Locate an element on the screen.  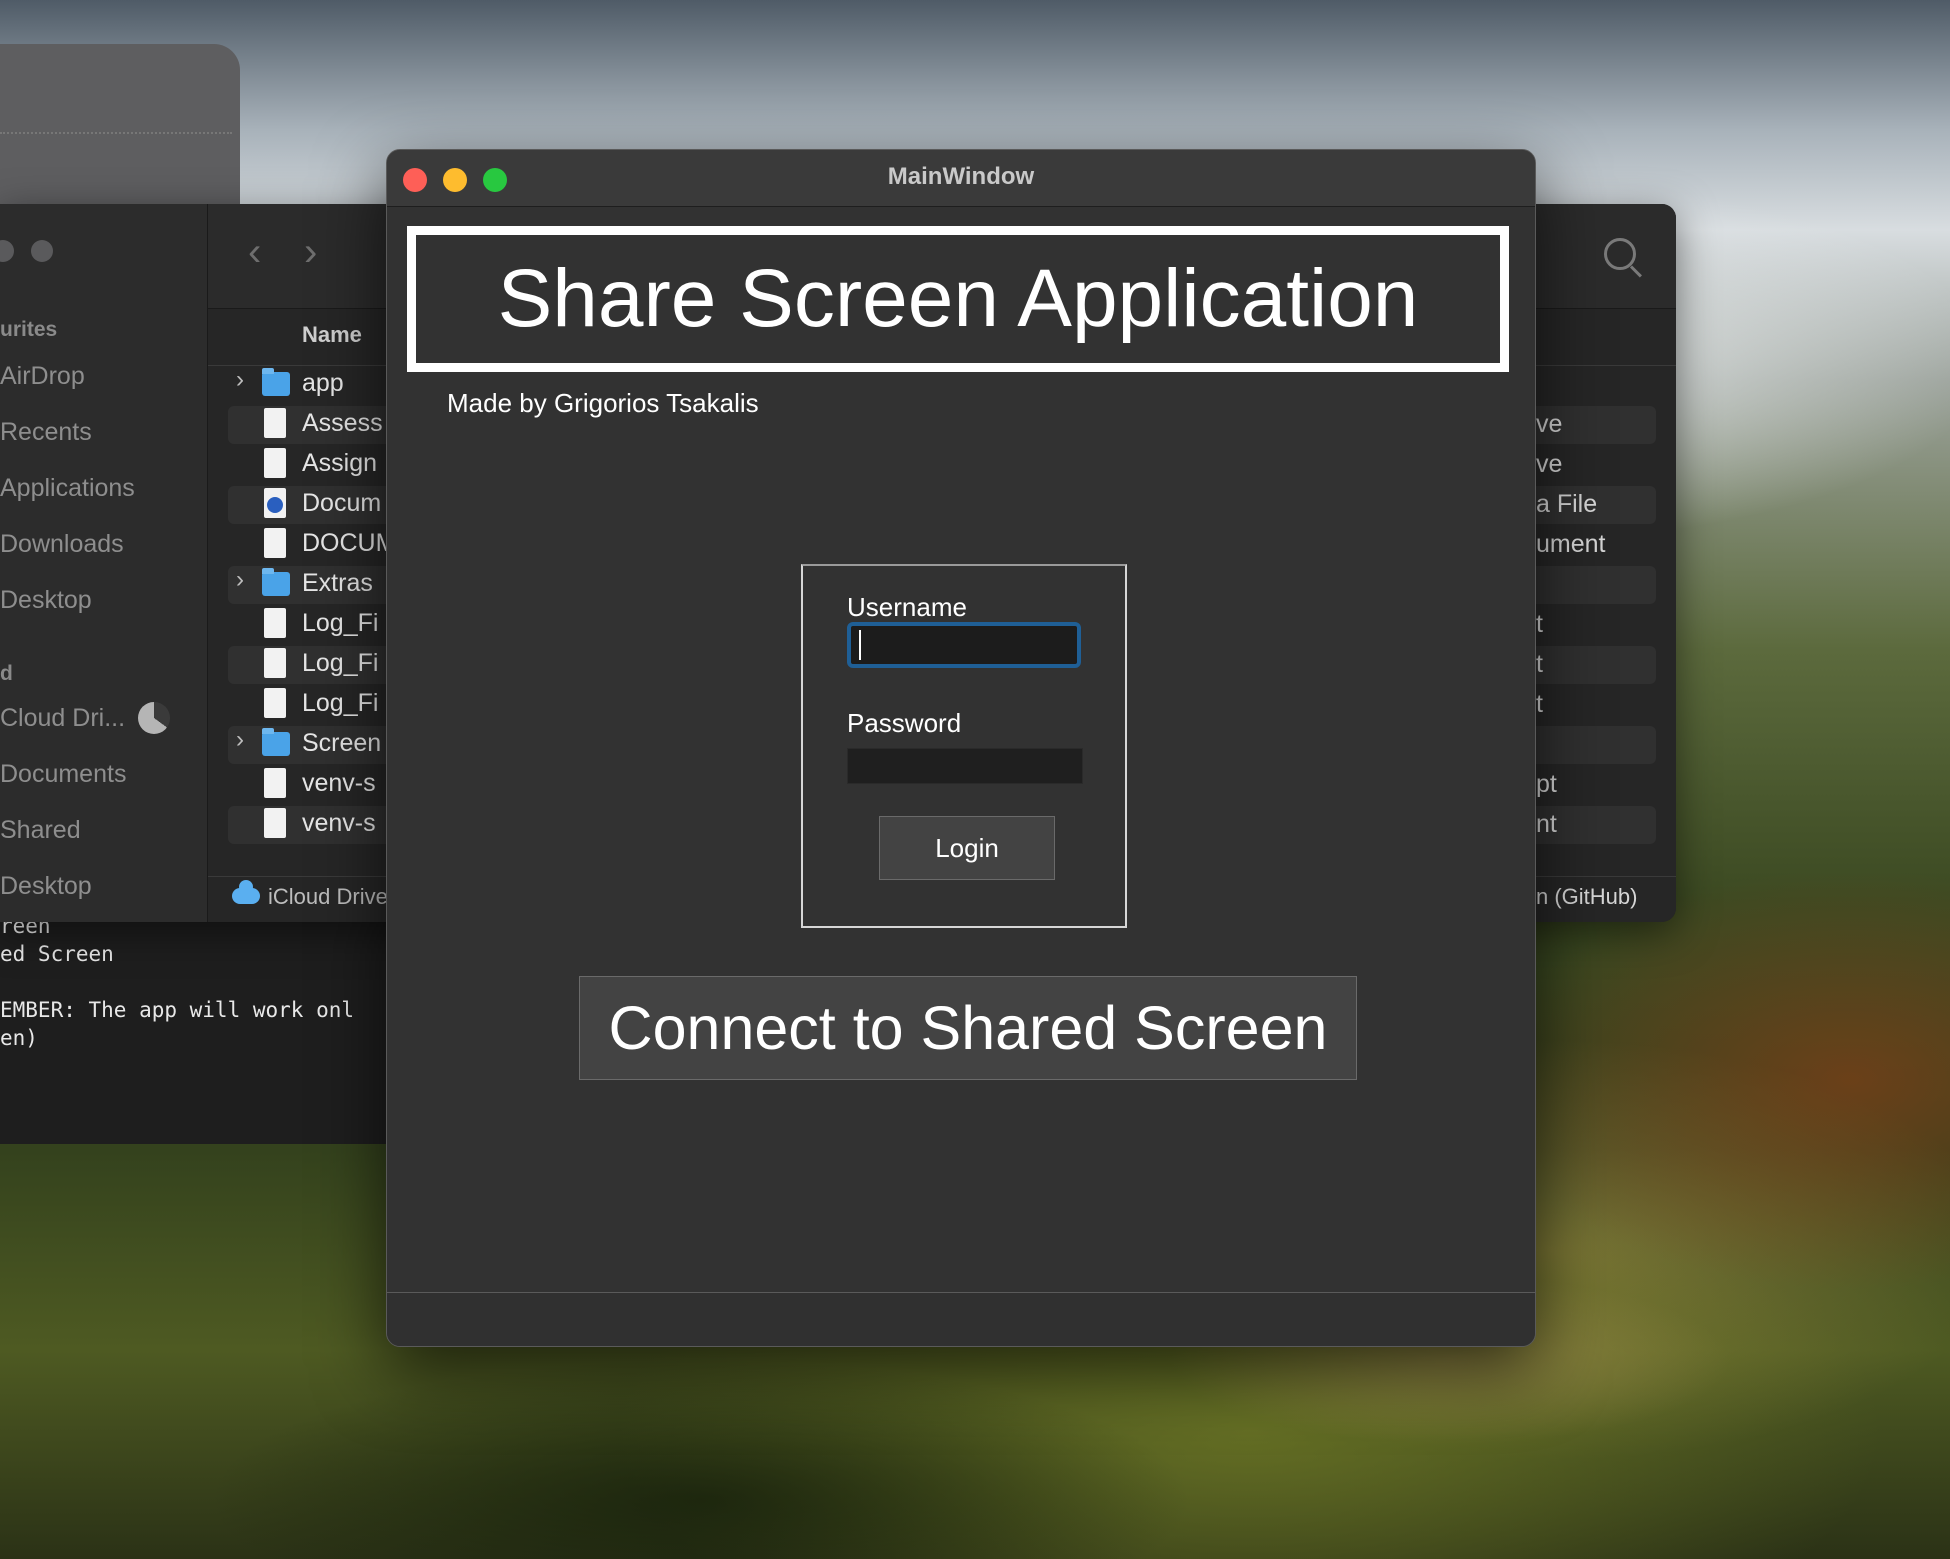
file-name: Assess is located at coordinates (342, 423).